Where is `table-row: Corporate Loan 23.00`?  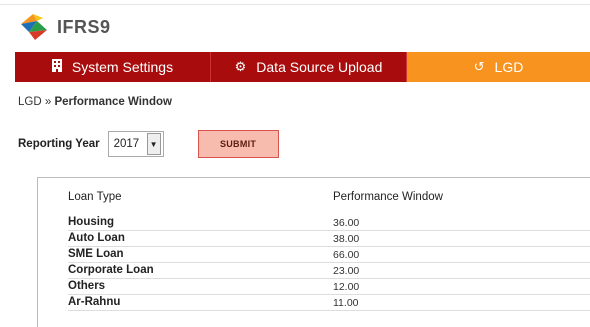
table-row: Corporate Loan 23.00 is located at coordinates (329, 271).